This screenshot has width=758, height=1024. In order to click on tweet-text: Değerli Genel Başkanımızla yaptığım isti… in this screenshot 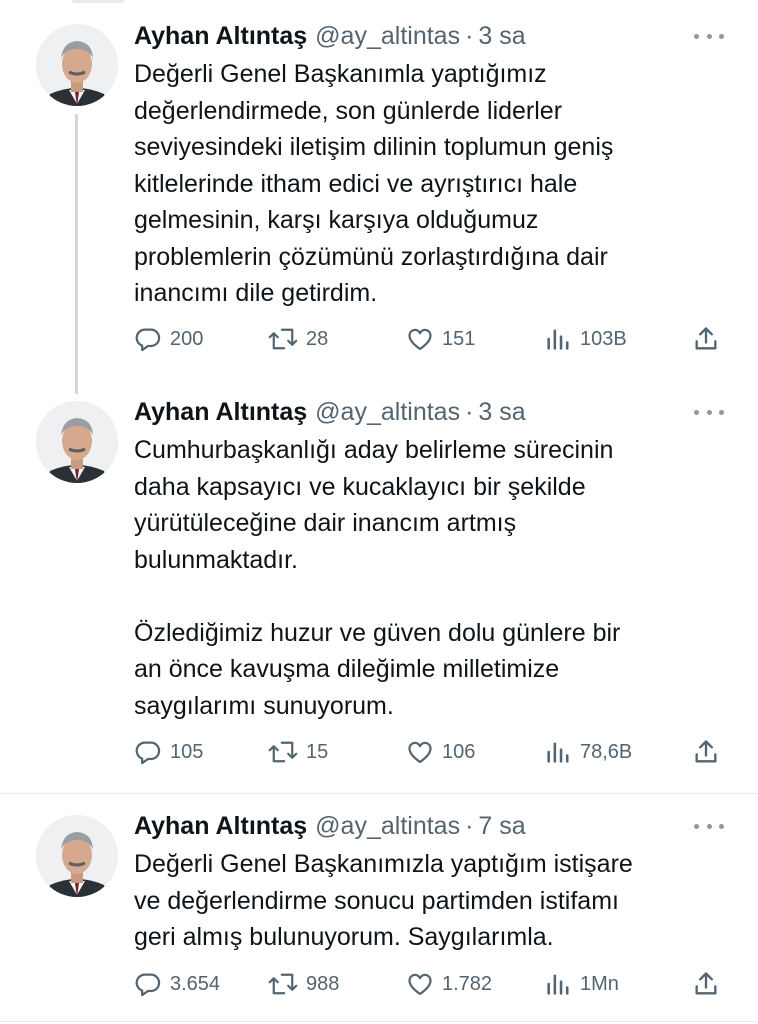, I will do `click(383, 900)`.